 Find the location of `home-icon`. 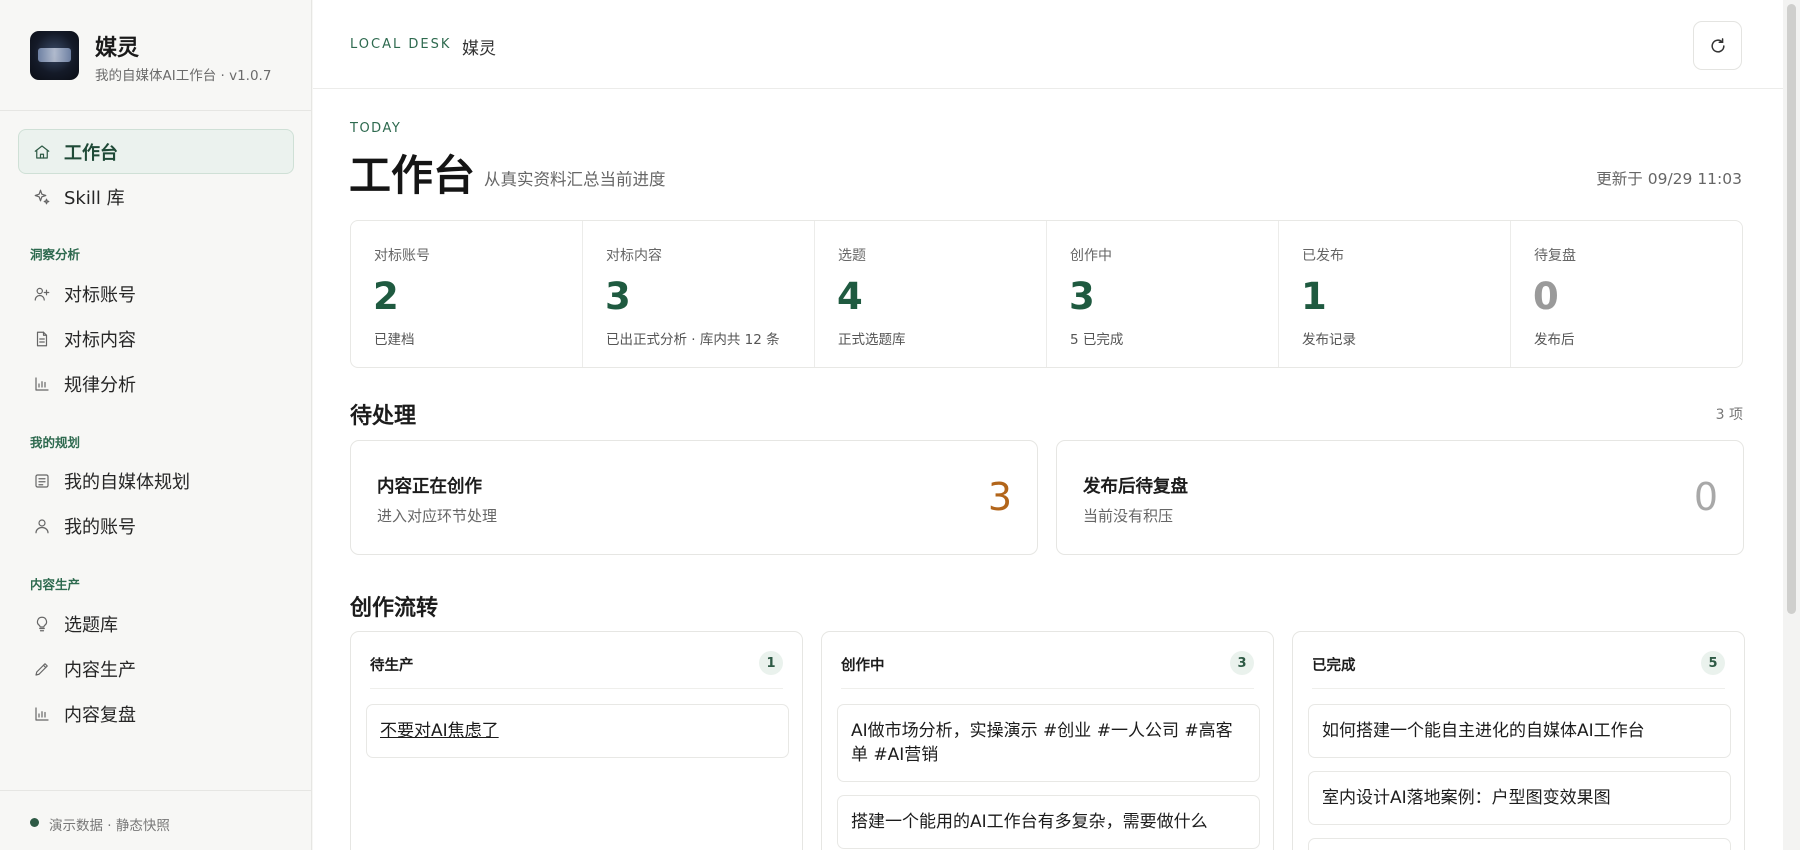

home-icon is located at coordinates (42, 152).